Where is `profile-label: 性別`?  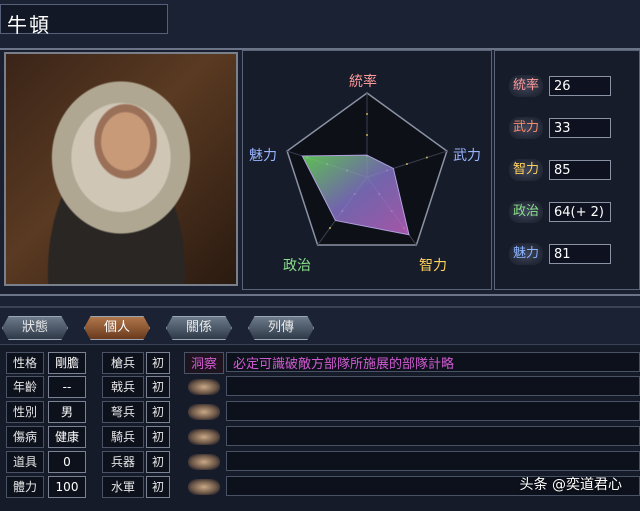 profile-label: 性別 is located at coordinates (25, 412).